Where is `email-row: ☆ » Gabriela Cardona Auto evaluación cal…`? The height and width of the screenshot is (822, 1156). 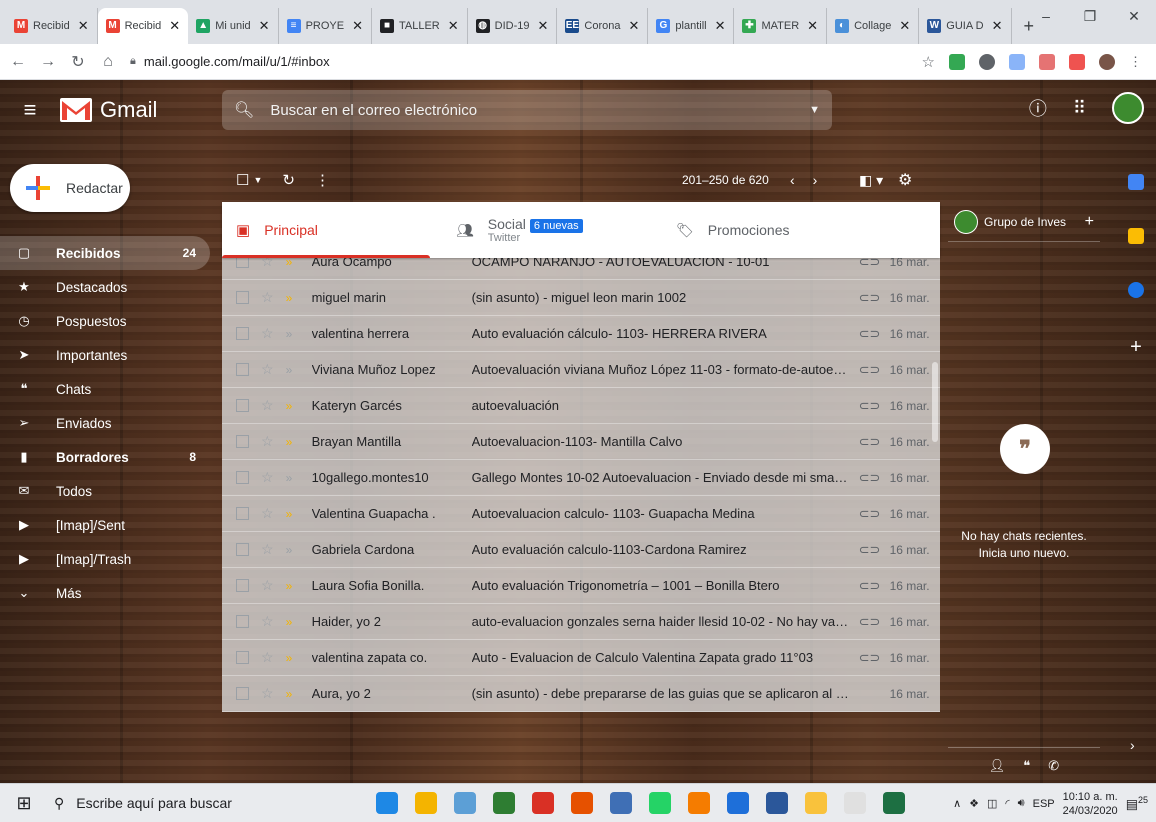
email-row: ☆ » Gabriela Cardona Auto evaluación cal… is located at coordinates (581, 550).